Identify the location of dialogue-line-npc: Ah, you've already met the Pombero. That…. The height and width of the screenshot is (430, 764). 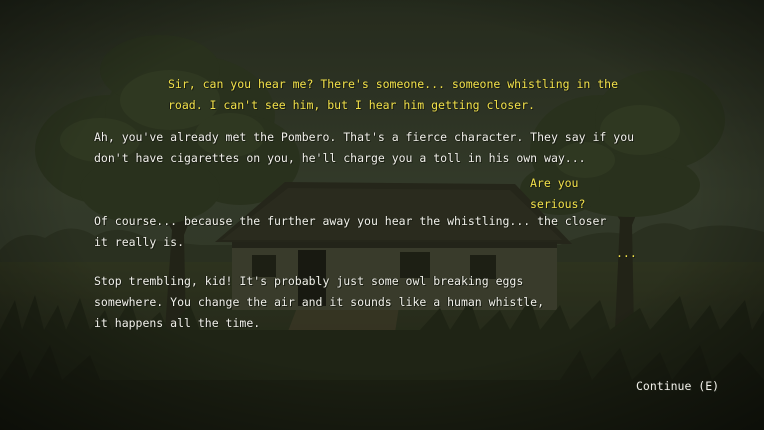
(364, 147).